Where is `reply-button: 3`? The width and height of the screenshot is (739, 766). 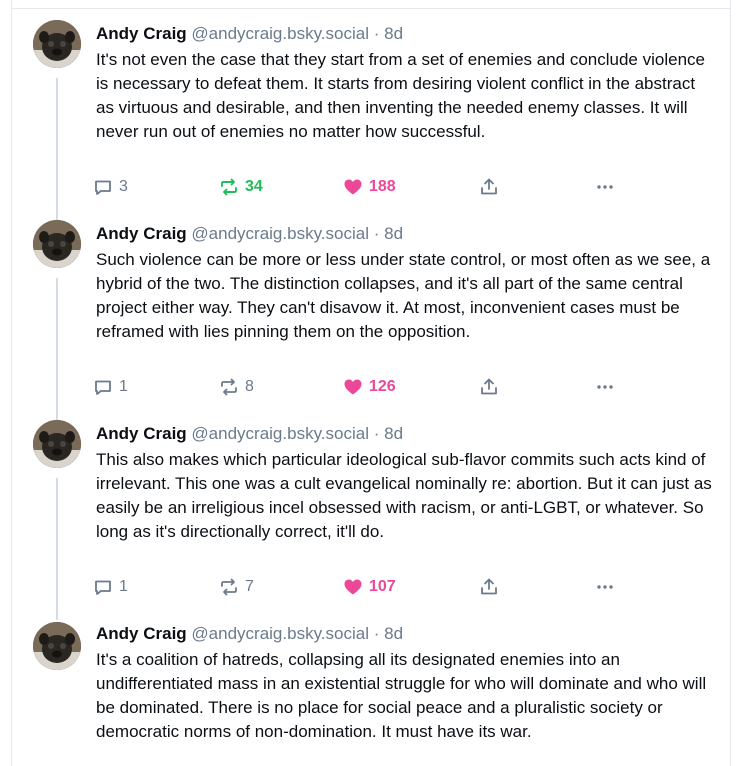 reply-button: 3 is located at coordinates (110, 187).